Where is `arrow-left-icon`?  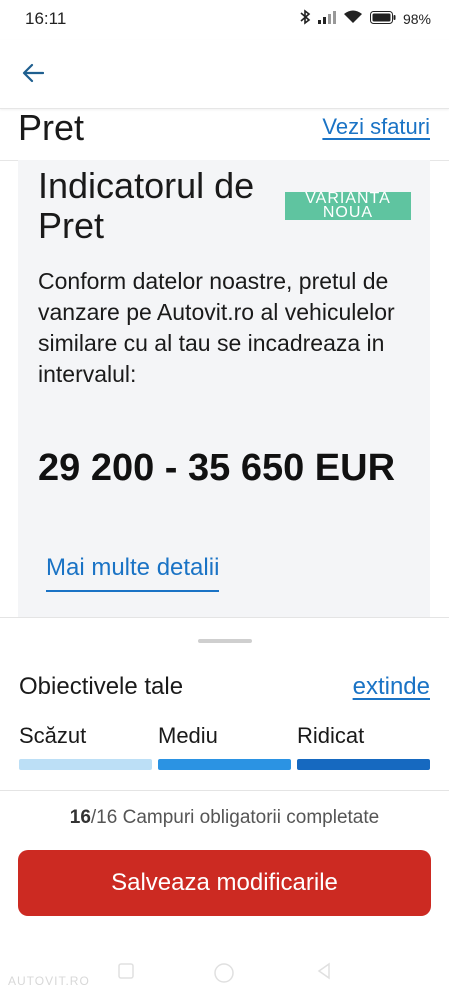
arrow-left-icon is located at coordinates (33, 75).